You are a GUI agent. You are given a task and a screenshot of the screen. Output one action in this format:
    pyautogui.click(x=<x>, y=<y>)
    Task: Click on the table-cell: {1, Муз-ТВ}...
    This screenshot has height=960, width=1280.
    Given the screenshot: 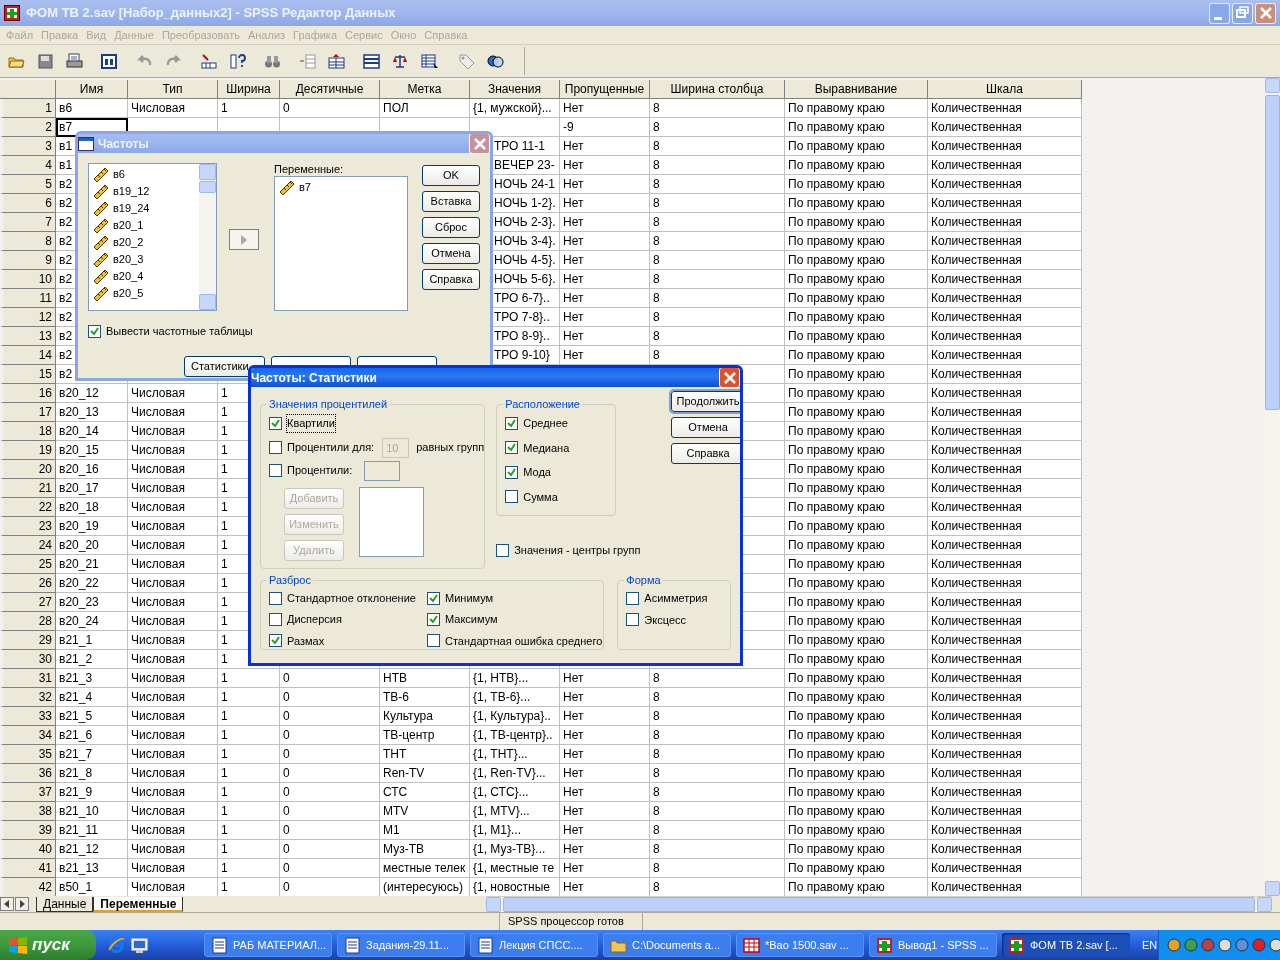 What is the action you would take?
    pyautogui.click(x=515, y=849)
    